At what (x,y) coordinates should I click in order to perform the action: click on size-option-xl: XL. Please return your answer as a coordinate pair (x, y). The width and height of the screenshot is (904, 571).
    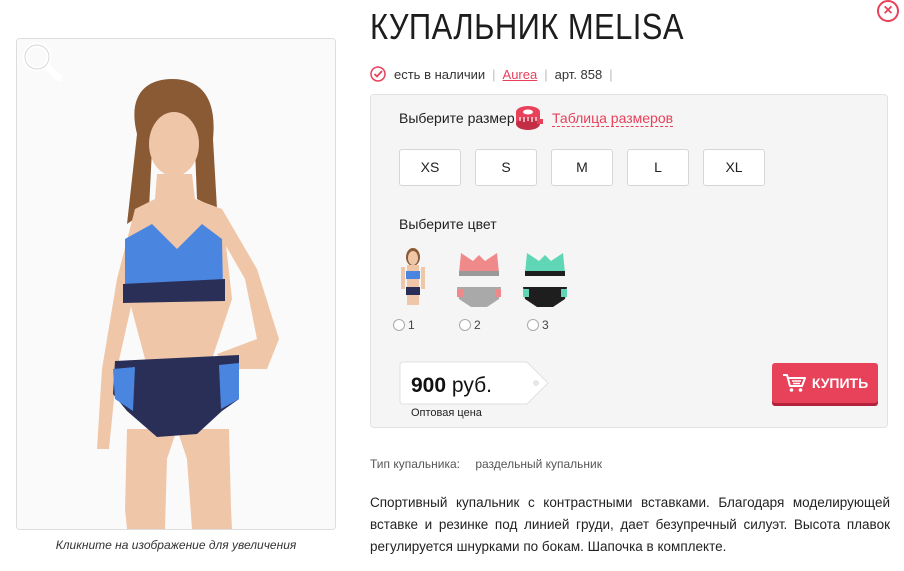
    Looking at the image, I should click on (734, 167).